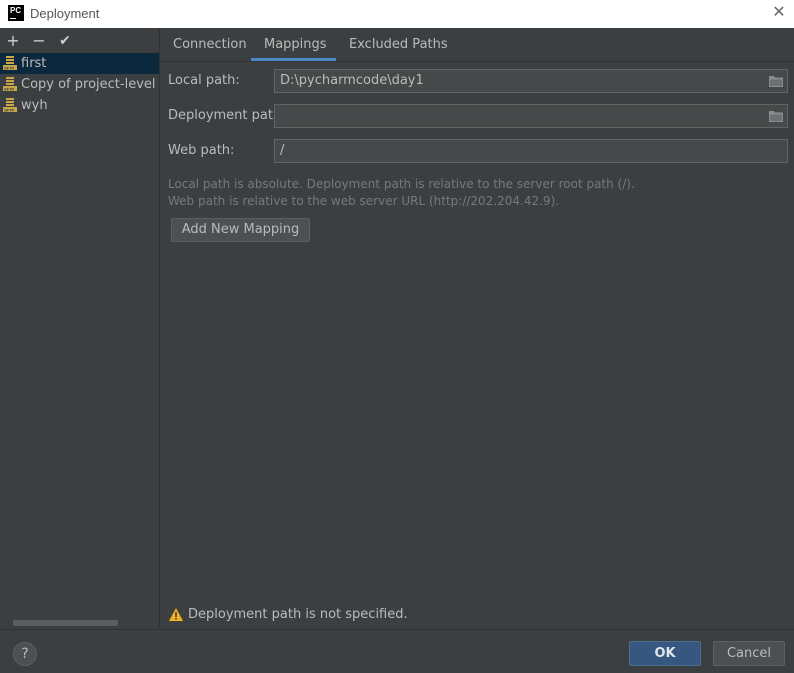 This screenshot has width=794, height=673. I want to click on server-label: Copy of project-level se, so click(90, 84).